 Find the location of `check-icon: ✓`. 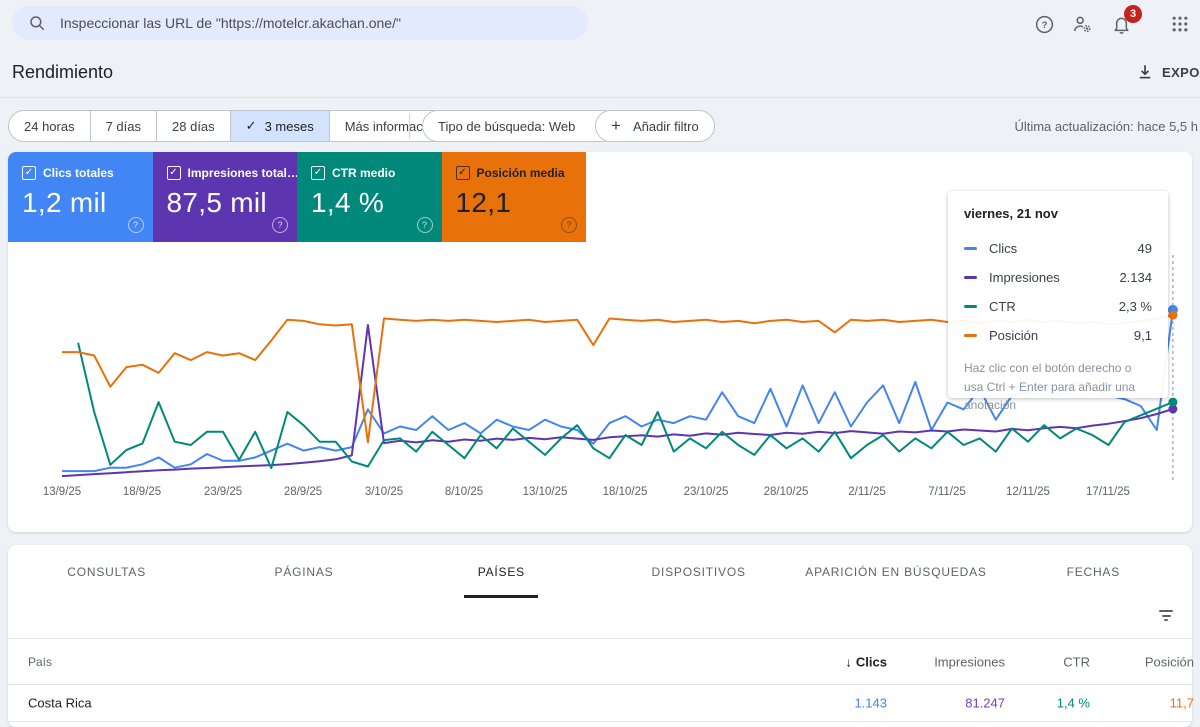

check-icon: ✓ is located at coordinates (251, 125).